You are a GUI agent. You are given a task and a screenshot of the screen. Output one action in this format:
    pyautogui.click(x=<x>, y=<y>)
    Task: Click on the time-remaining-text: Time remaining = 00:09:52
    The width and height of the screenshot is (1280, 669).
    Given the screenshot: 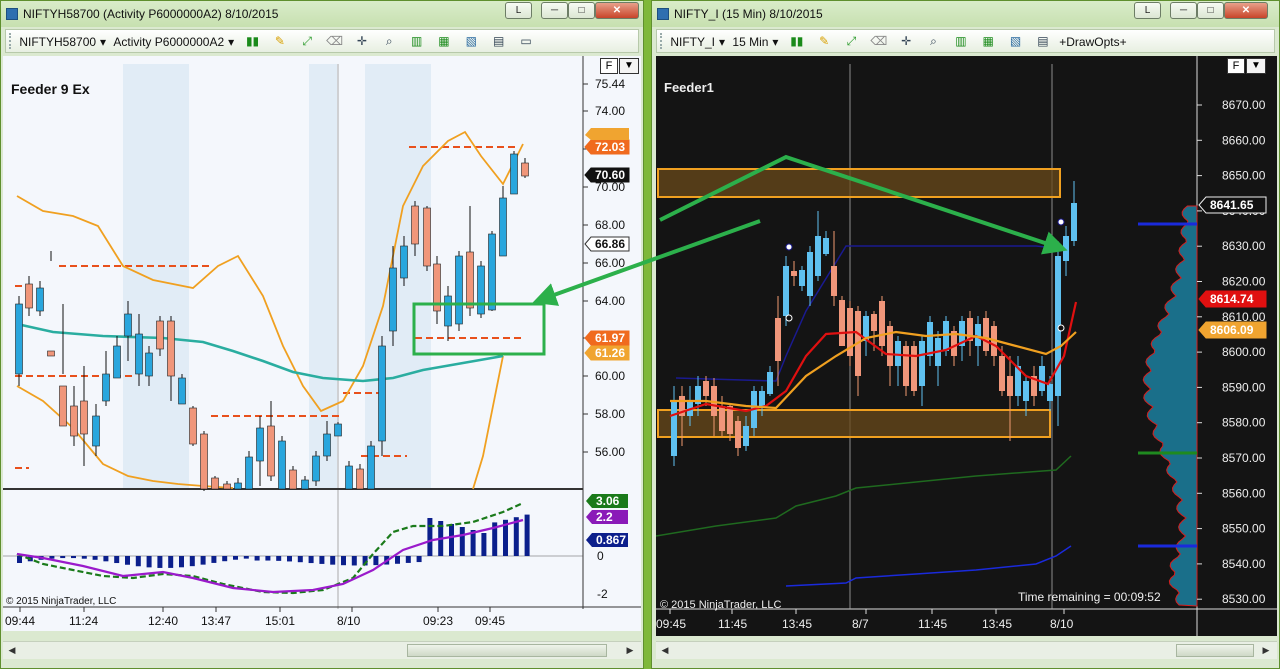 What is the action you would take?
    pyautogui.click(x=1089, y=597)
    